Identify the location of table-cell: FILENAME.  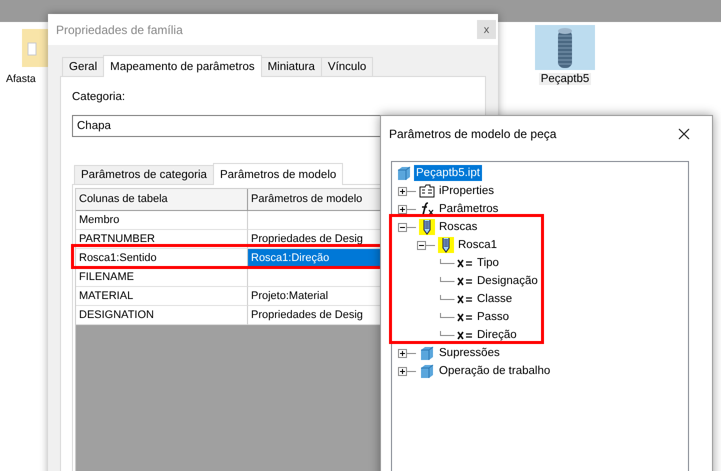
(162, 277).